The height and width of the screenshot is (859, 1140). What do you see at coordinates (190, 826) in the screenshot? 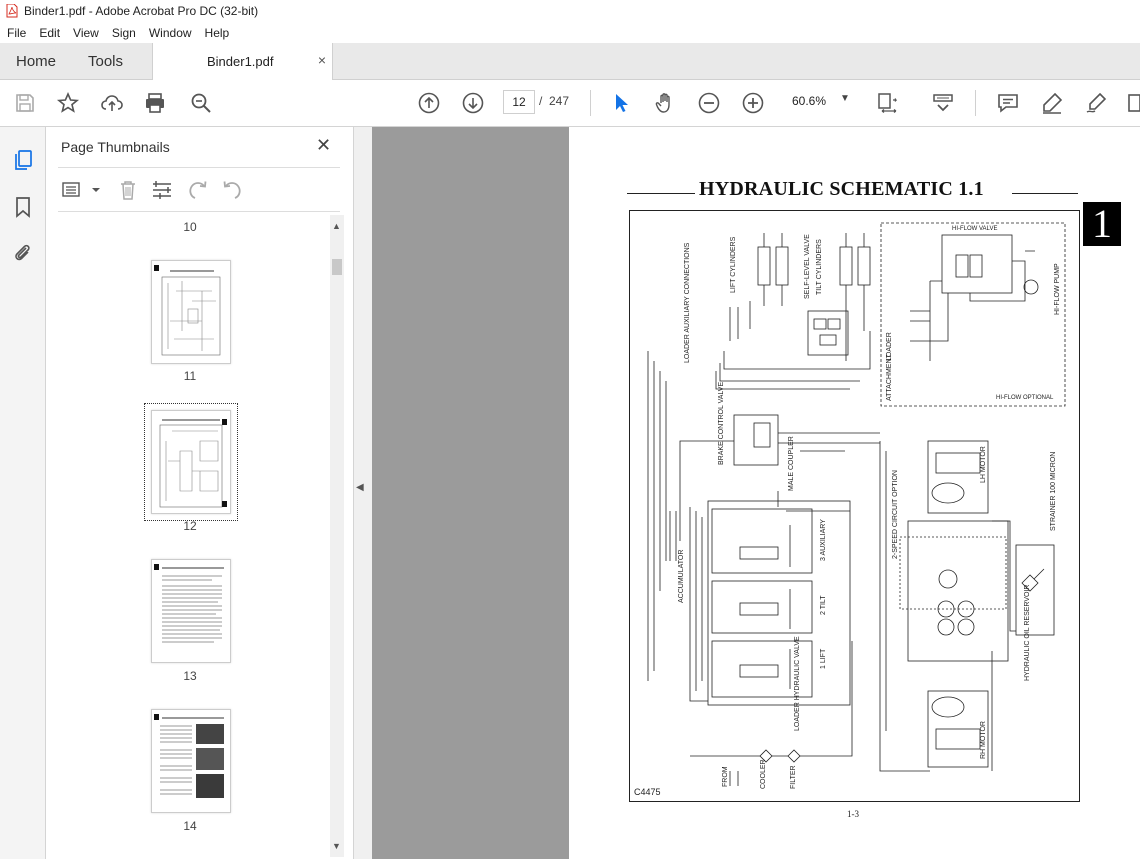
I see `thumbnail-page-label: 14` at bounding box center [190, 826].